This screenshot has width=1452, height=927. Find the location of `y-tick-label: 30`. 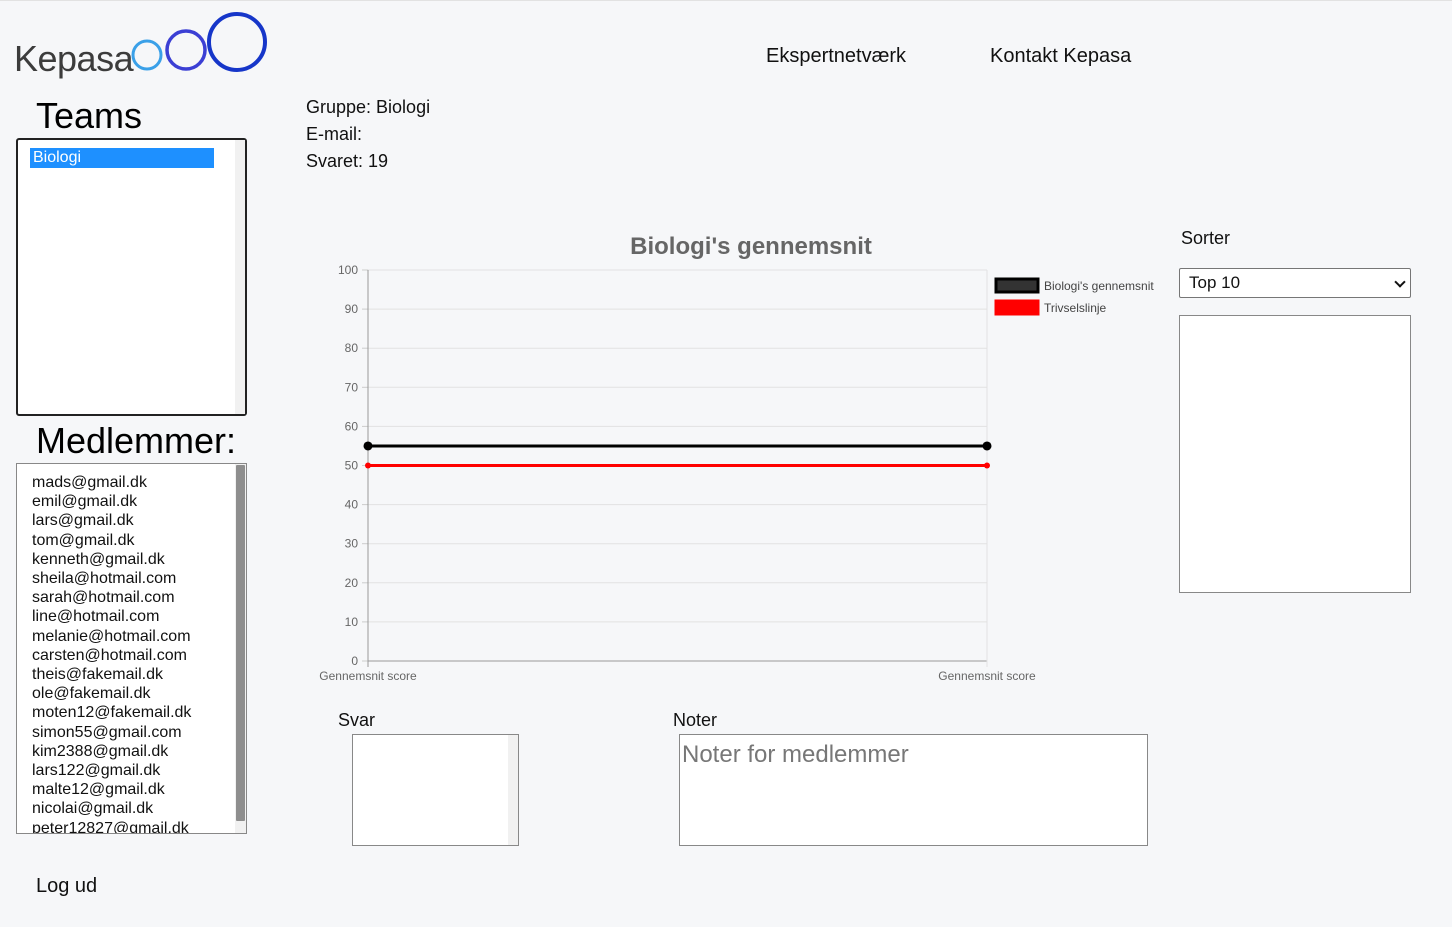

y-tick-label: 30 is located at coordinates (352, 544).